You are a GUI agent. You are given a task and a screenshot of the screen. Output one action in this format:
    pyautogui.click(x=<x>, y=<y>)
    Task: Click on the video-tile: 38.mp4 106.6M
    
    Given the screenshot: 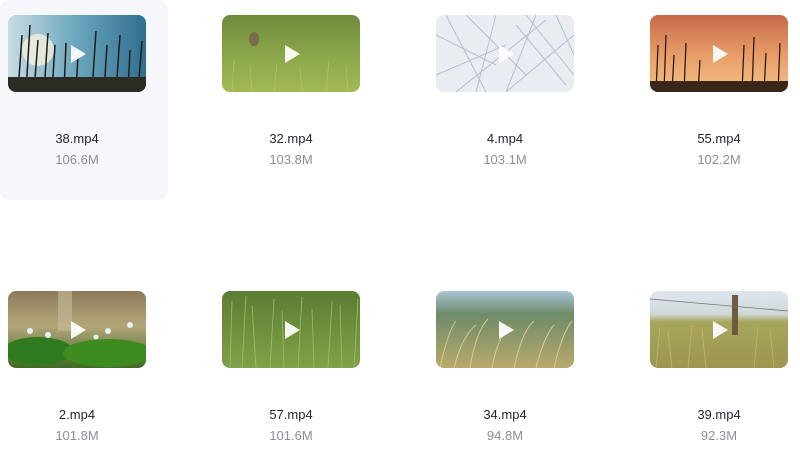 What is the action you would take?
    pyautogui.click(x=84, y=100)
    